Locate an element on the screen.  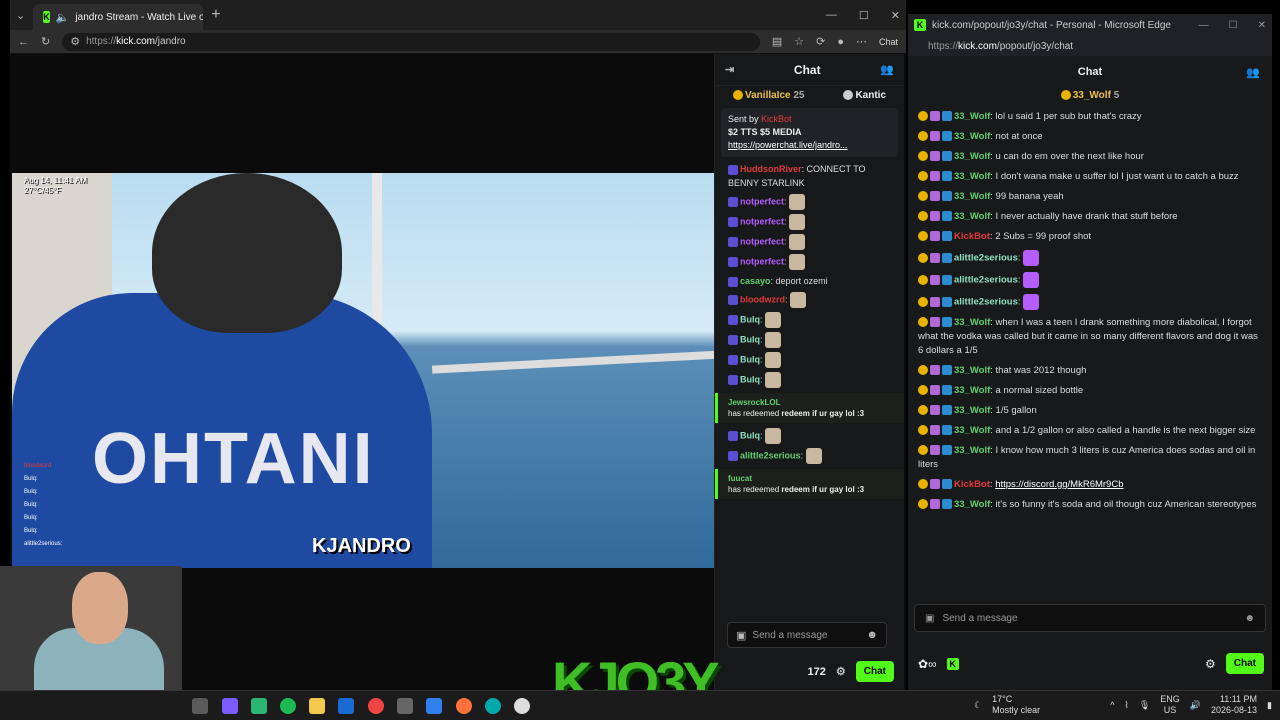
steam-icon is located at coordinates (346, 706).